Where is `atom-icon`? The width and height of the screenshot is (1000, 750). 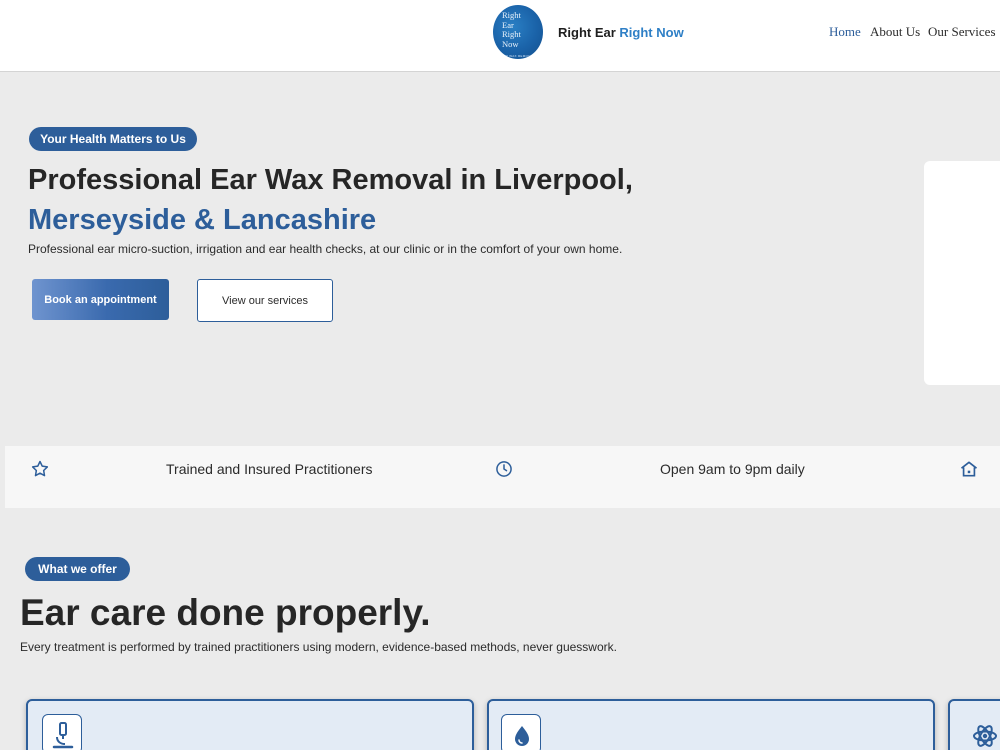 atom-icon is located at coordinates (985, 736).